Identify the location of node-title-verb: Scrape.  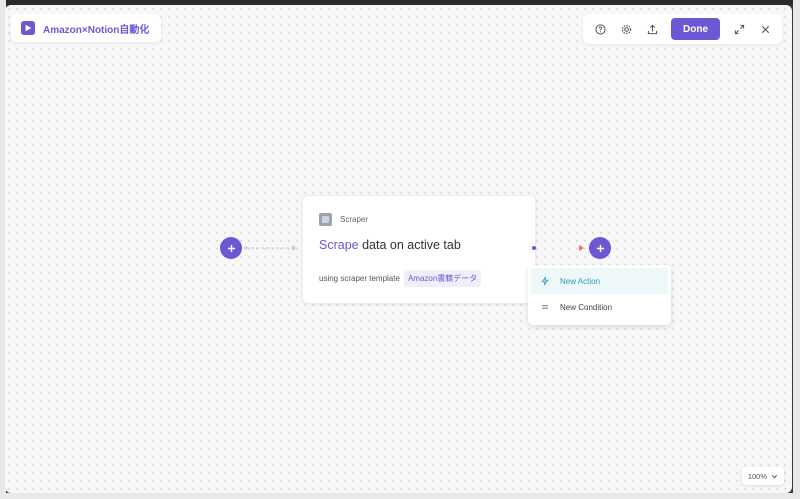
(339, 245).